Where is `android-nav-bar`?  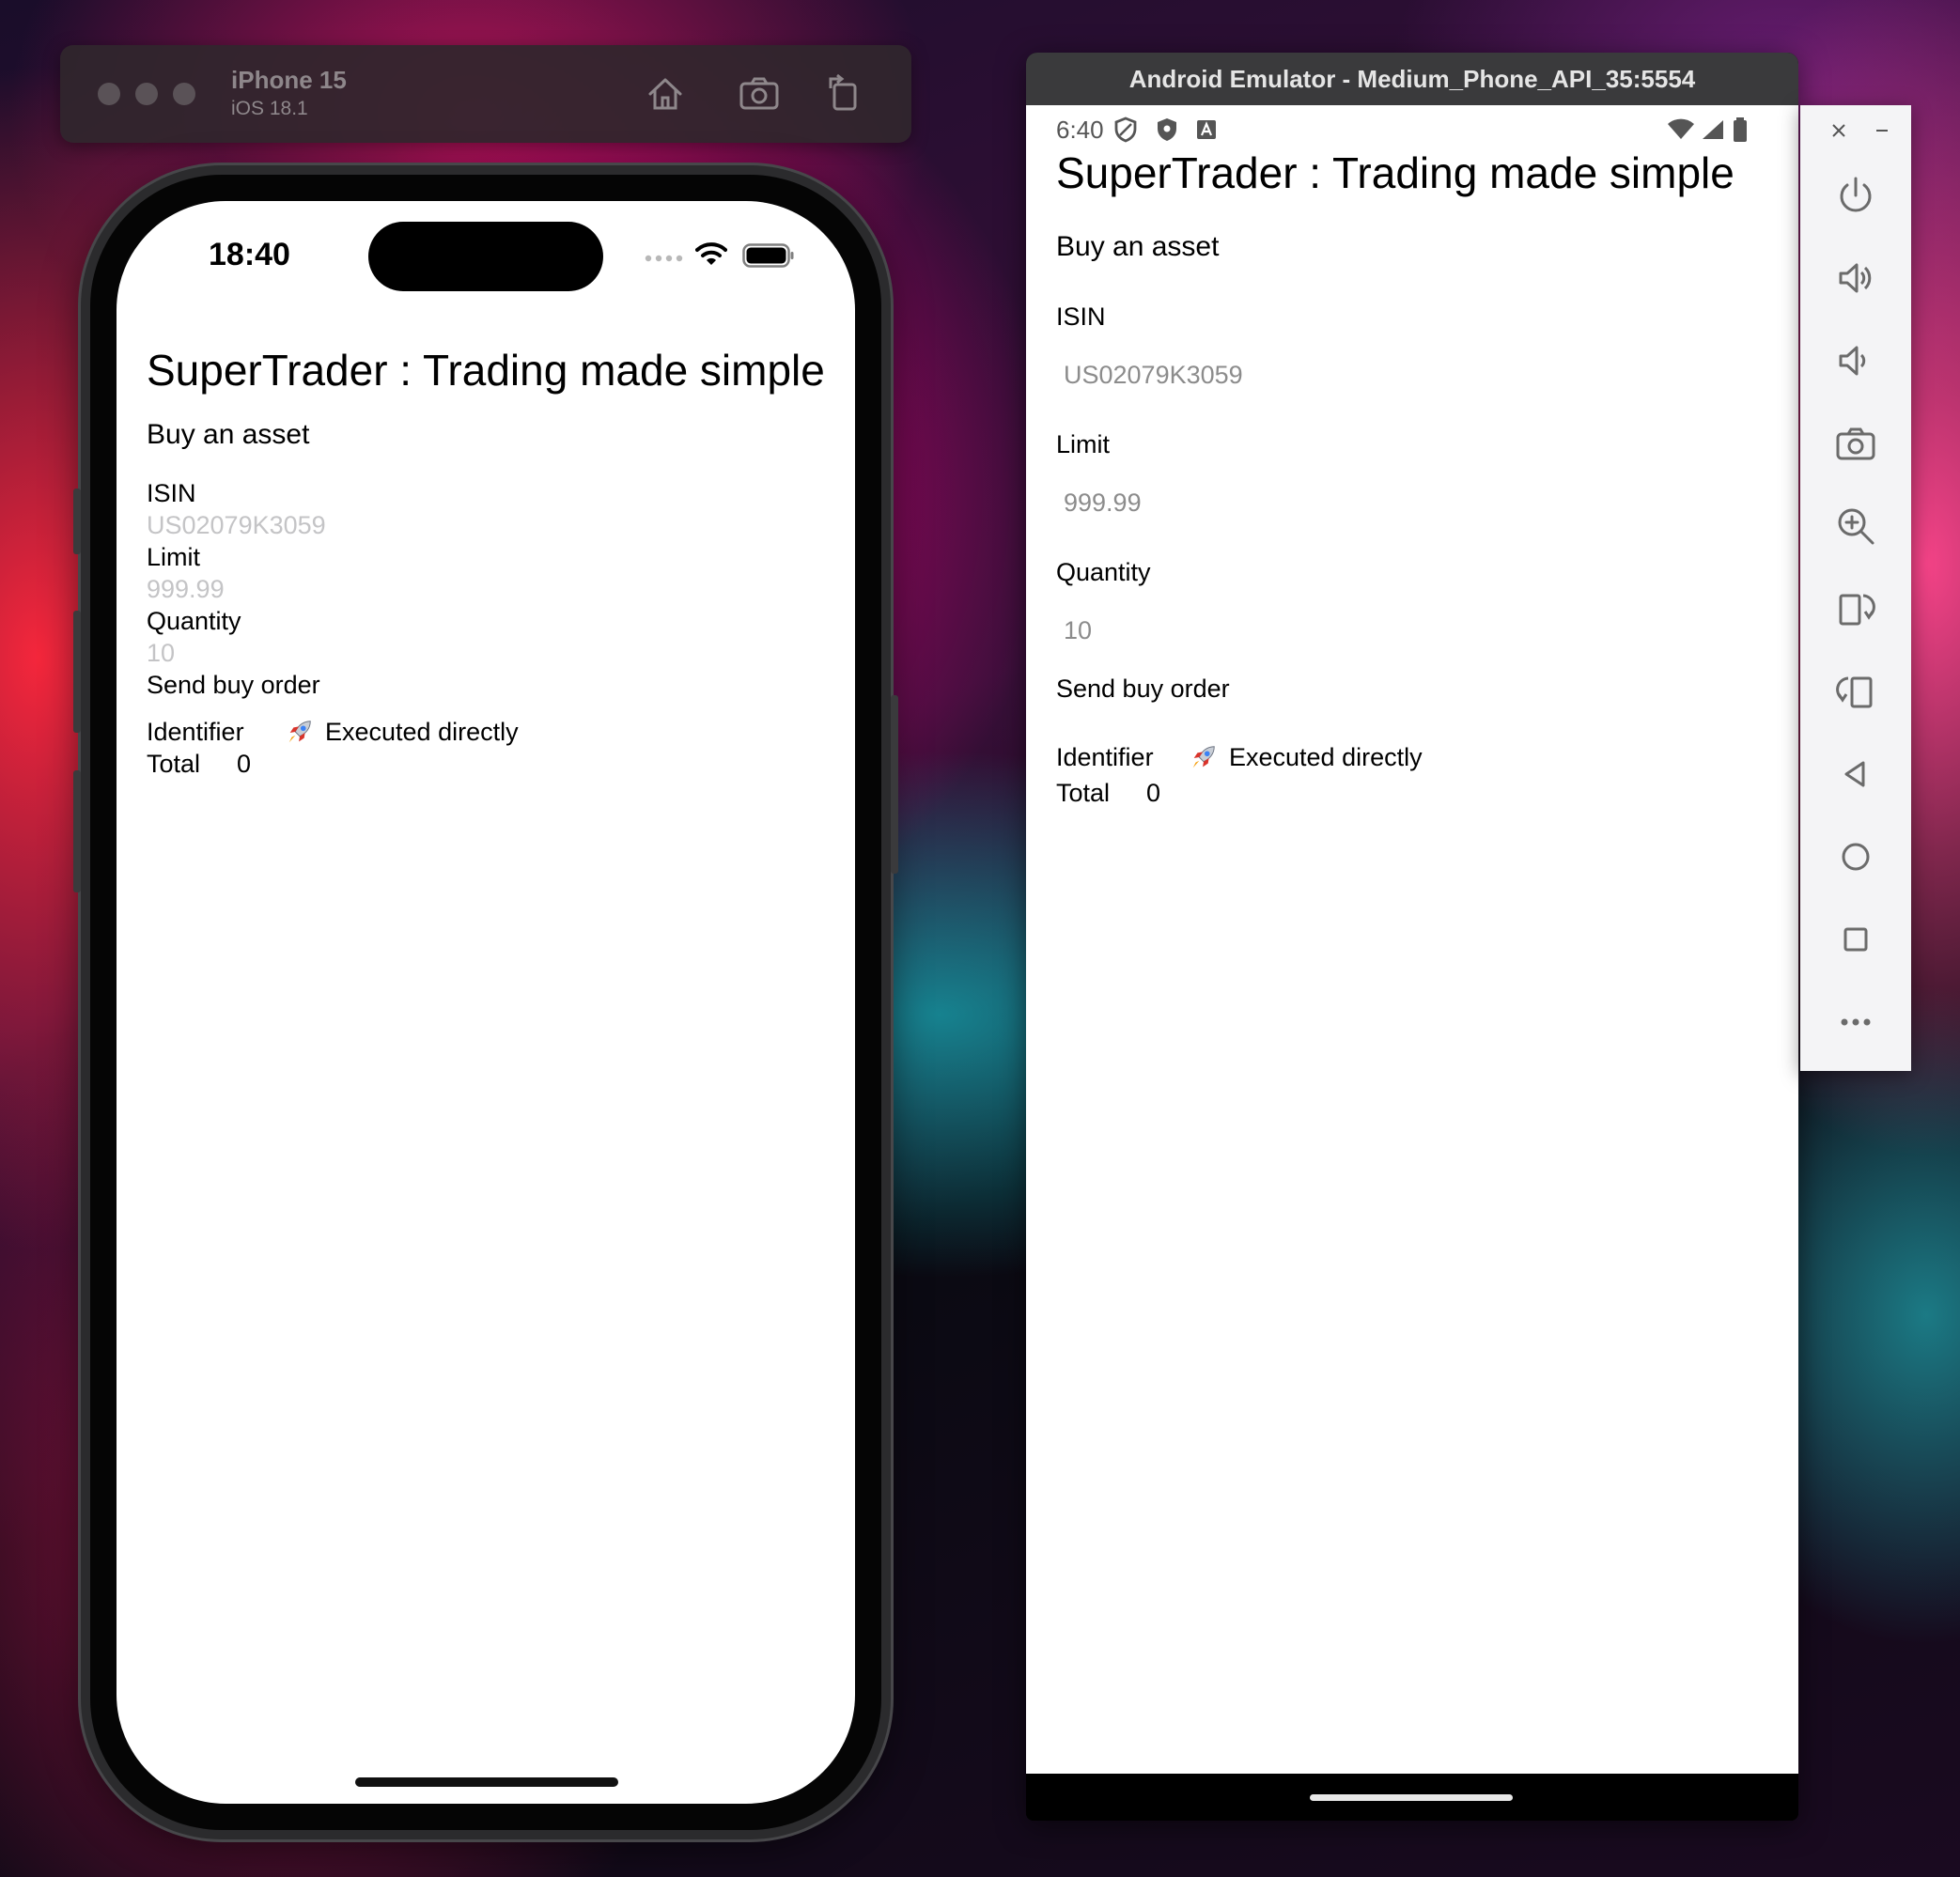
android-nav-bar is located at coordinates (1412, 1797).